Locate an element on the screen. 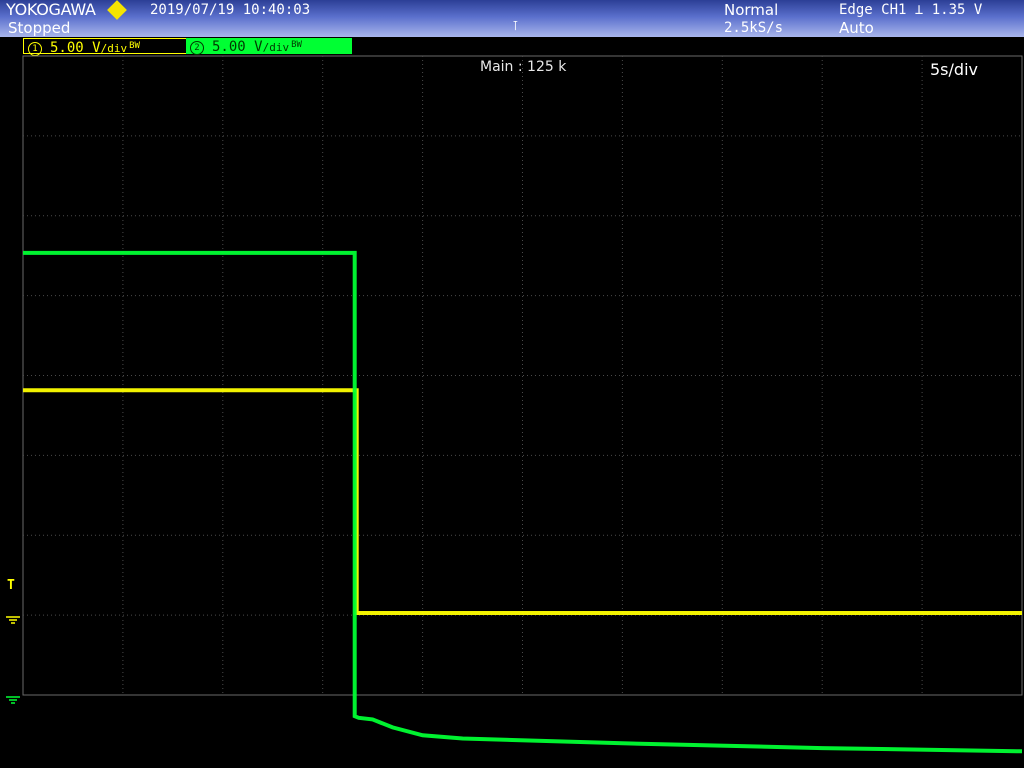 Image resolution: width=1024 pixels, height=768 pixels. record-length: Main : 125 k is located at coordinates (523, 67).